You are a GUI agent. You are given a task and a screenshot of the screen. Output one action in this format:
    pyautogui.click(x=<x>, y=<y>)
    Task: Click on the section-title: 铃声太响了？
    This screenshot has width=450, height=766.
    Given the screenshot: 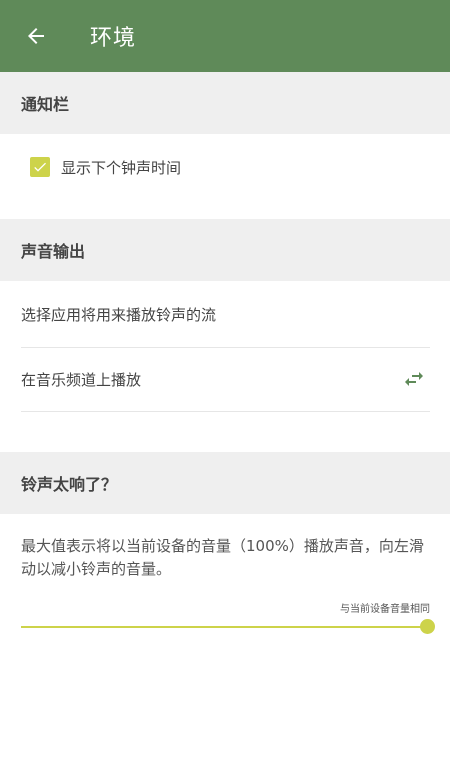 What is the action you would take?
    pyautogui.click(x=69, y=484)
    